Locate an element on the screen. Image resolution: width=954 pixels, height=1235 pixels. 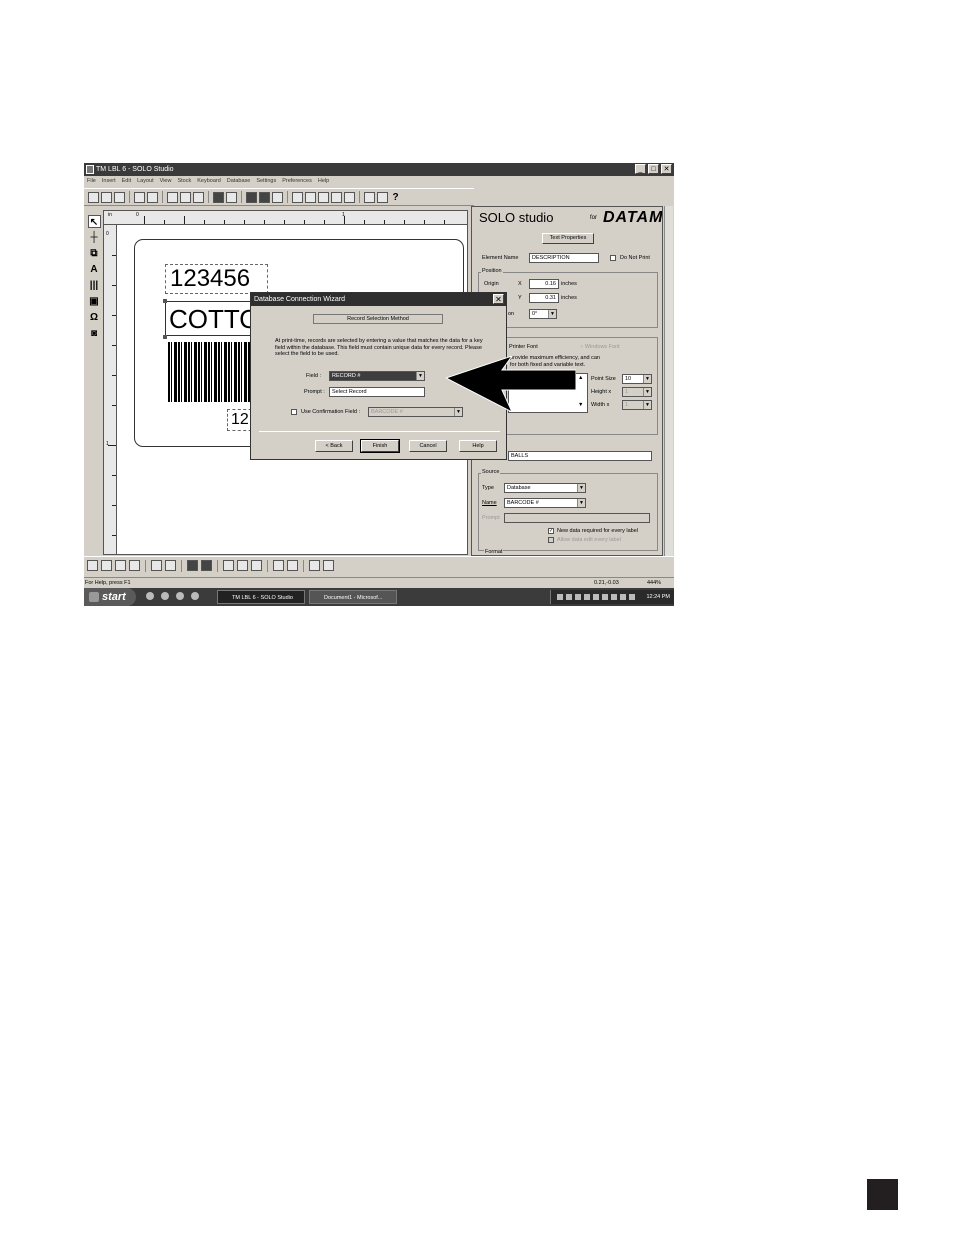
point-size-select: 10 ▼ is located at coordinates (637, 379).